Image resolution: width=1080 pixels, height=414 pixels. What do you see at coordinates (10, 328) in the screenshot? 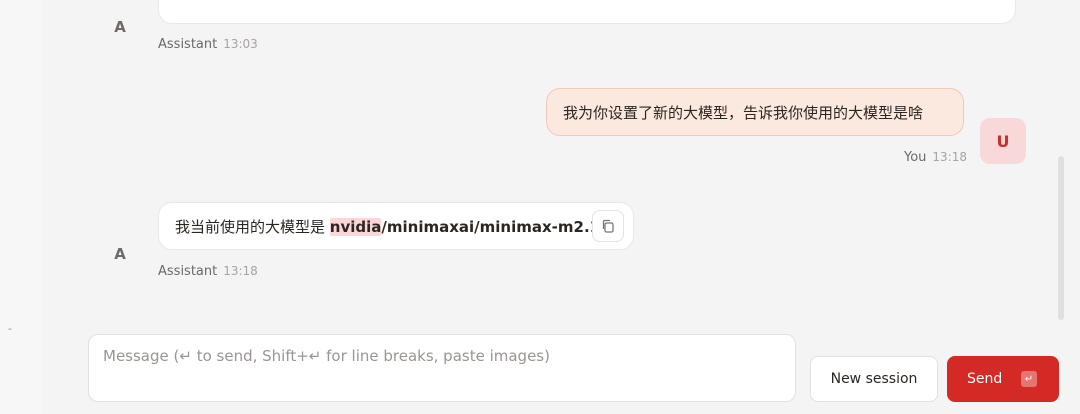
I see `sidebar-marker: -` at bounding box center [10, 328].